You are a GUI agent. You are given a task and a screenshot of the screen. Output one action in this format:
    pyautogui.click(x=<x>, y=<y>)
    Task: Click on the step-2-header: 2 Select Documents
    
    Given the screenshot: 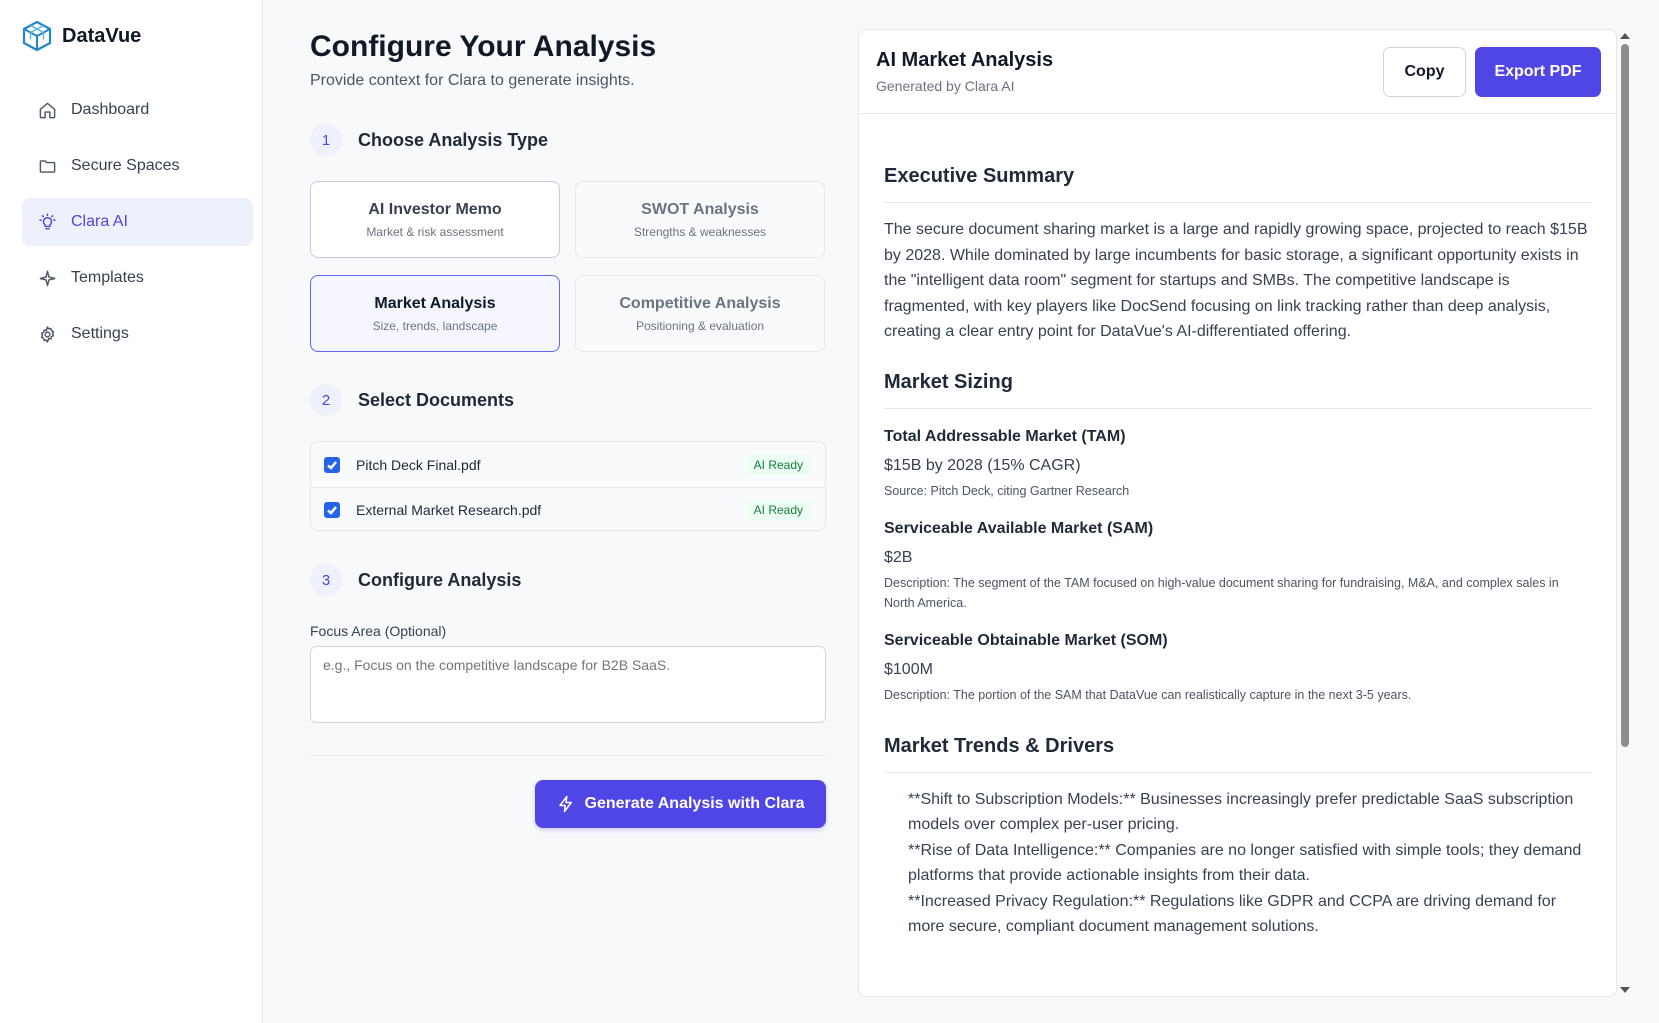 What is the action you would take?
    pyautogui.click(x=412, y=400)
    